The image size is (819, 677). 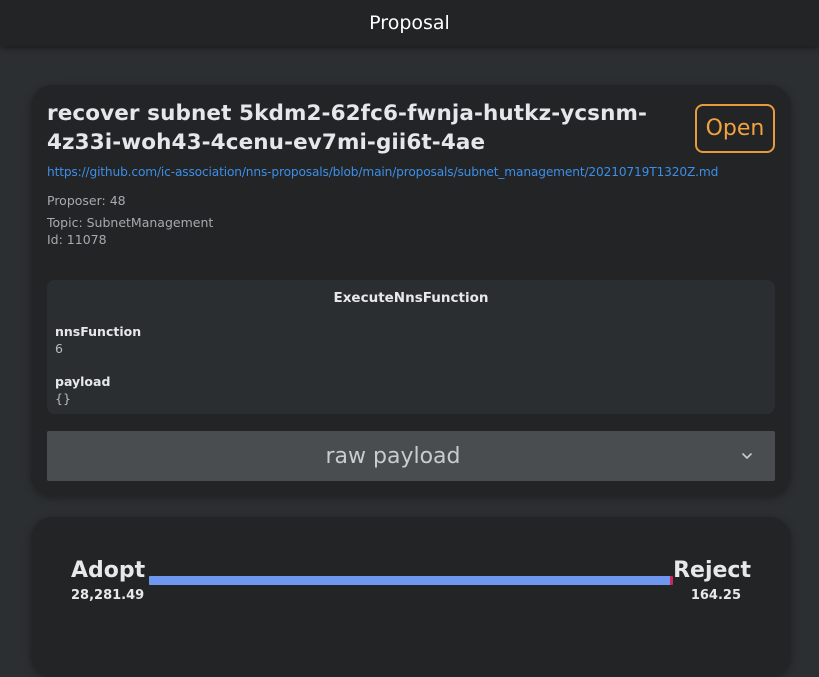 What do you see at coordinates (86, 200) in the screenshot?
I see `proposer-text: Proposer: 48` at bounding box center [86, 200].